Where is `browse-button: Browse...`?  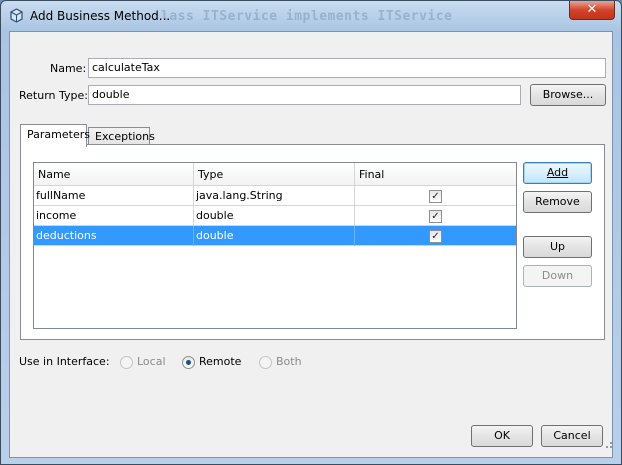 browse-button: Browse... is located at coordinates (568, 95).